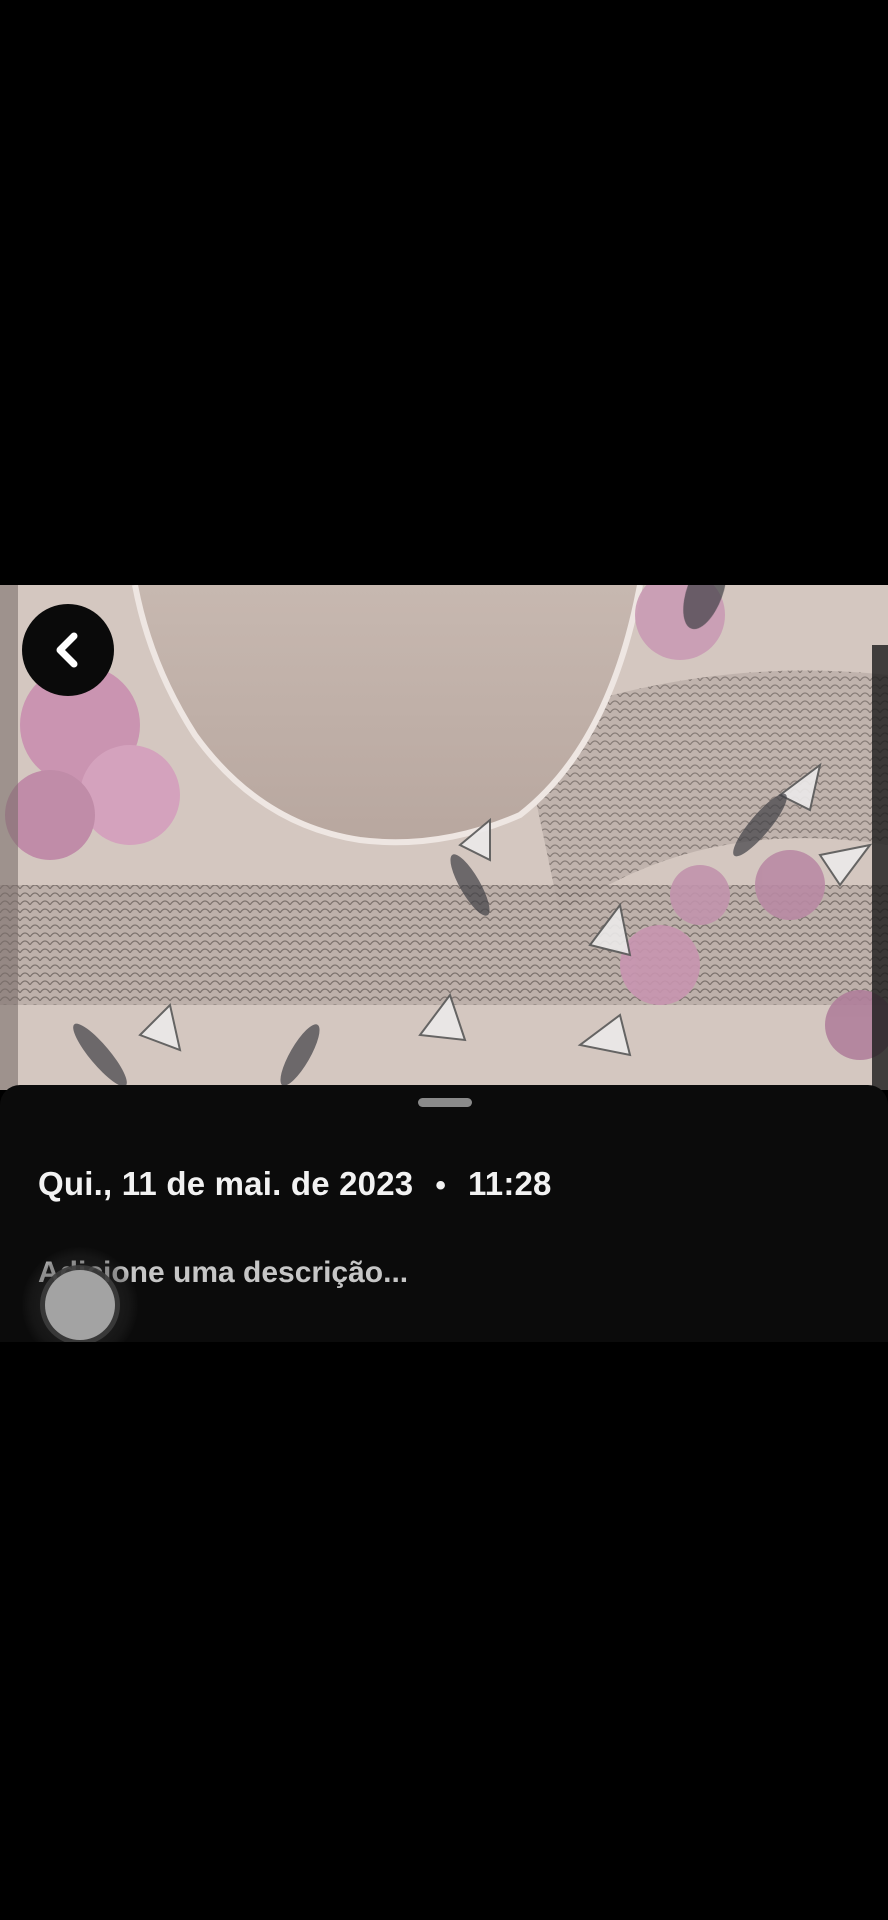  I want to click on chevron-left-icon, so click(67, 650).